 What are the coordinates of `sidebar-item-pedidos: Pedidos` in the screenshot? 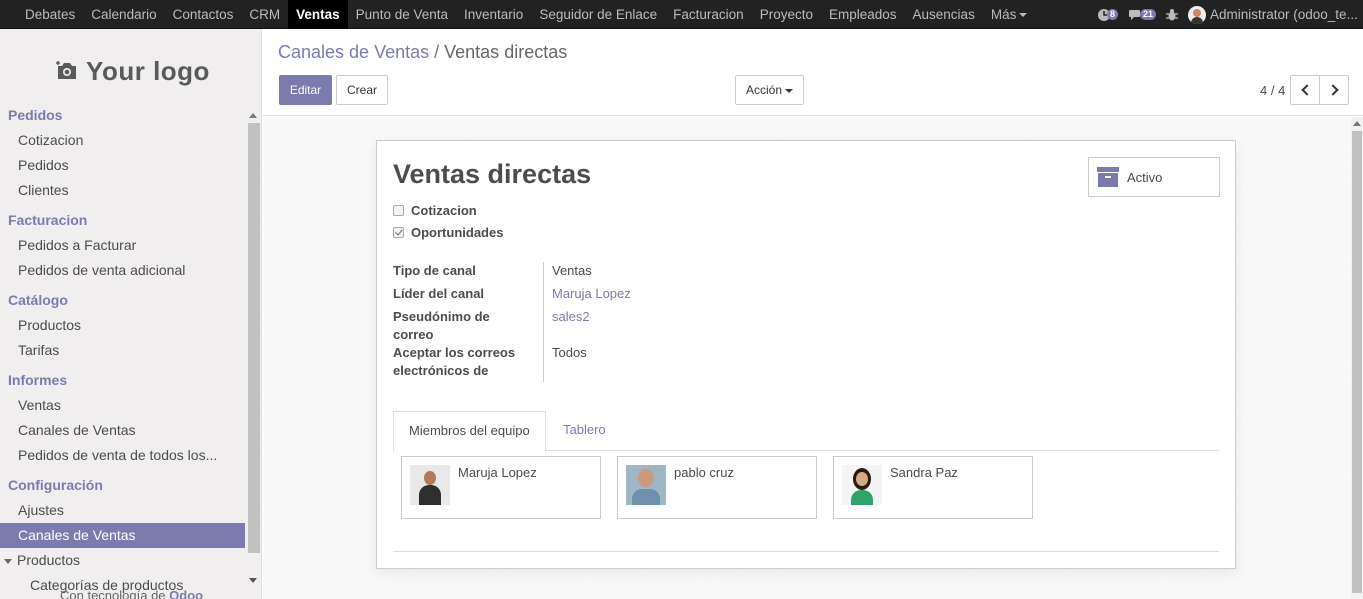 It's located at (122, 165).